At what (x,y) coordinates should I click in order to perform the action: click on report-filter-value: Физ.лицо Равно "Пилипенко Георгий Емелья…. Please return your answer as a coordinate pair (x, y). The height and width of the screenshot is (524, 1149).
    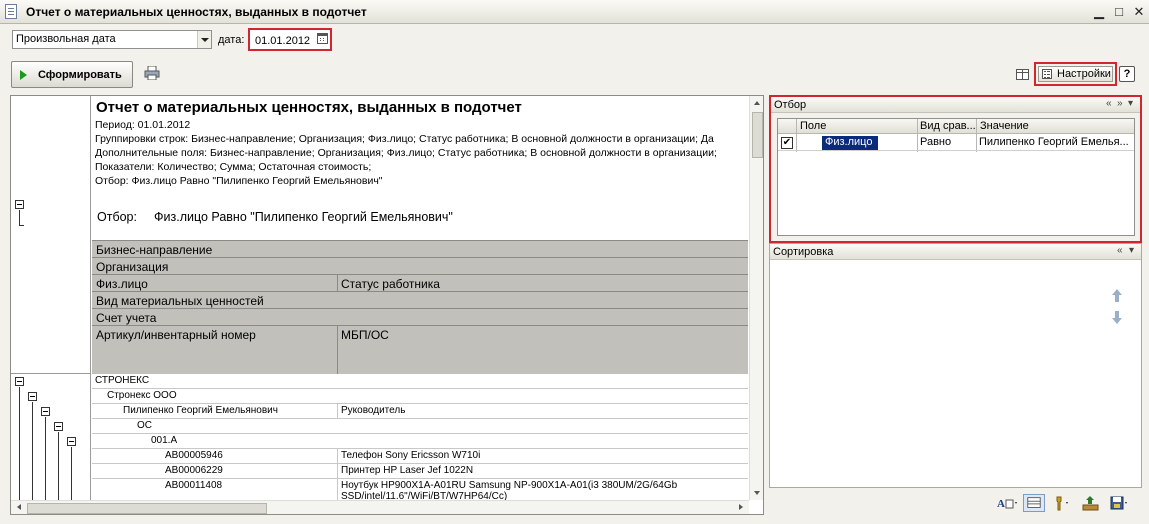
    Looking at the image, I should click on (303, 217).